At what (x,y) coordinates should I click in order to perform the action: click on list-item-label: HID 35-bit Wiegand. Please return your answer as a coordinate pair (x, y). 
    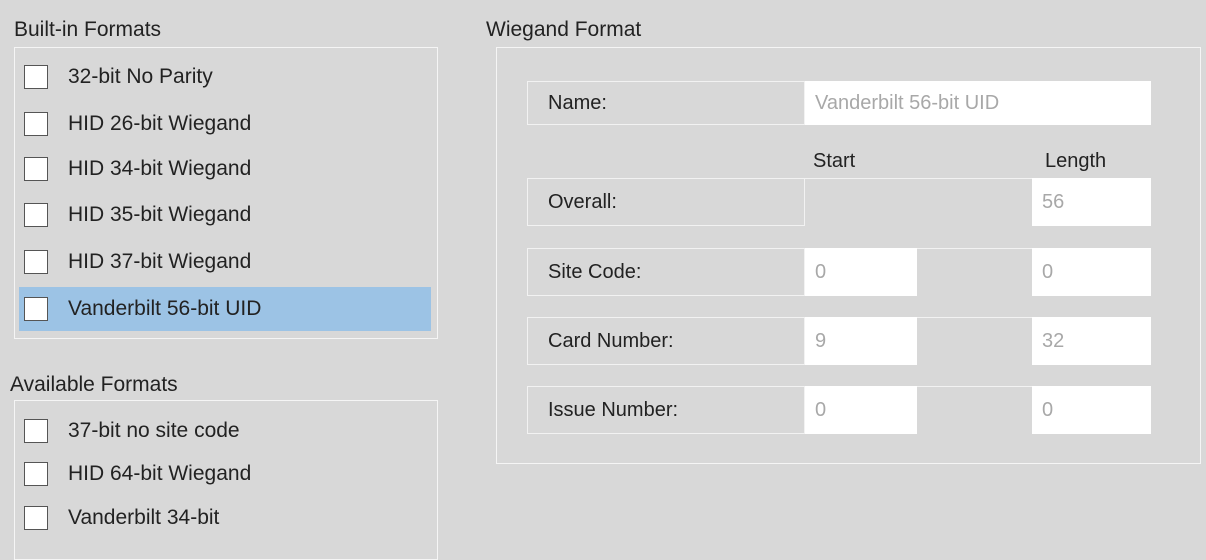
    Looking at the image, I should click on (160, 214).